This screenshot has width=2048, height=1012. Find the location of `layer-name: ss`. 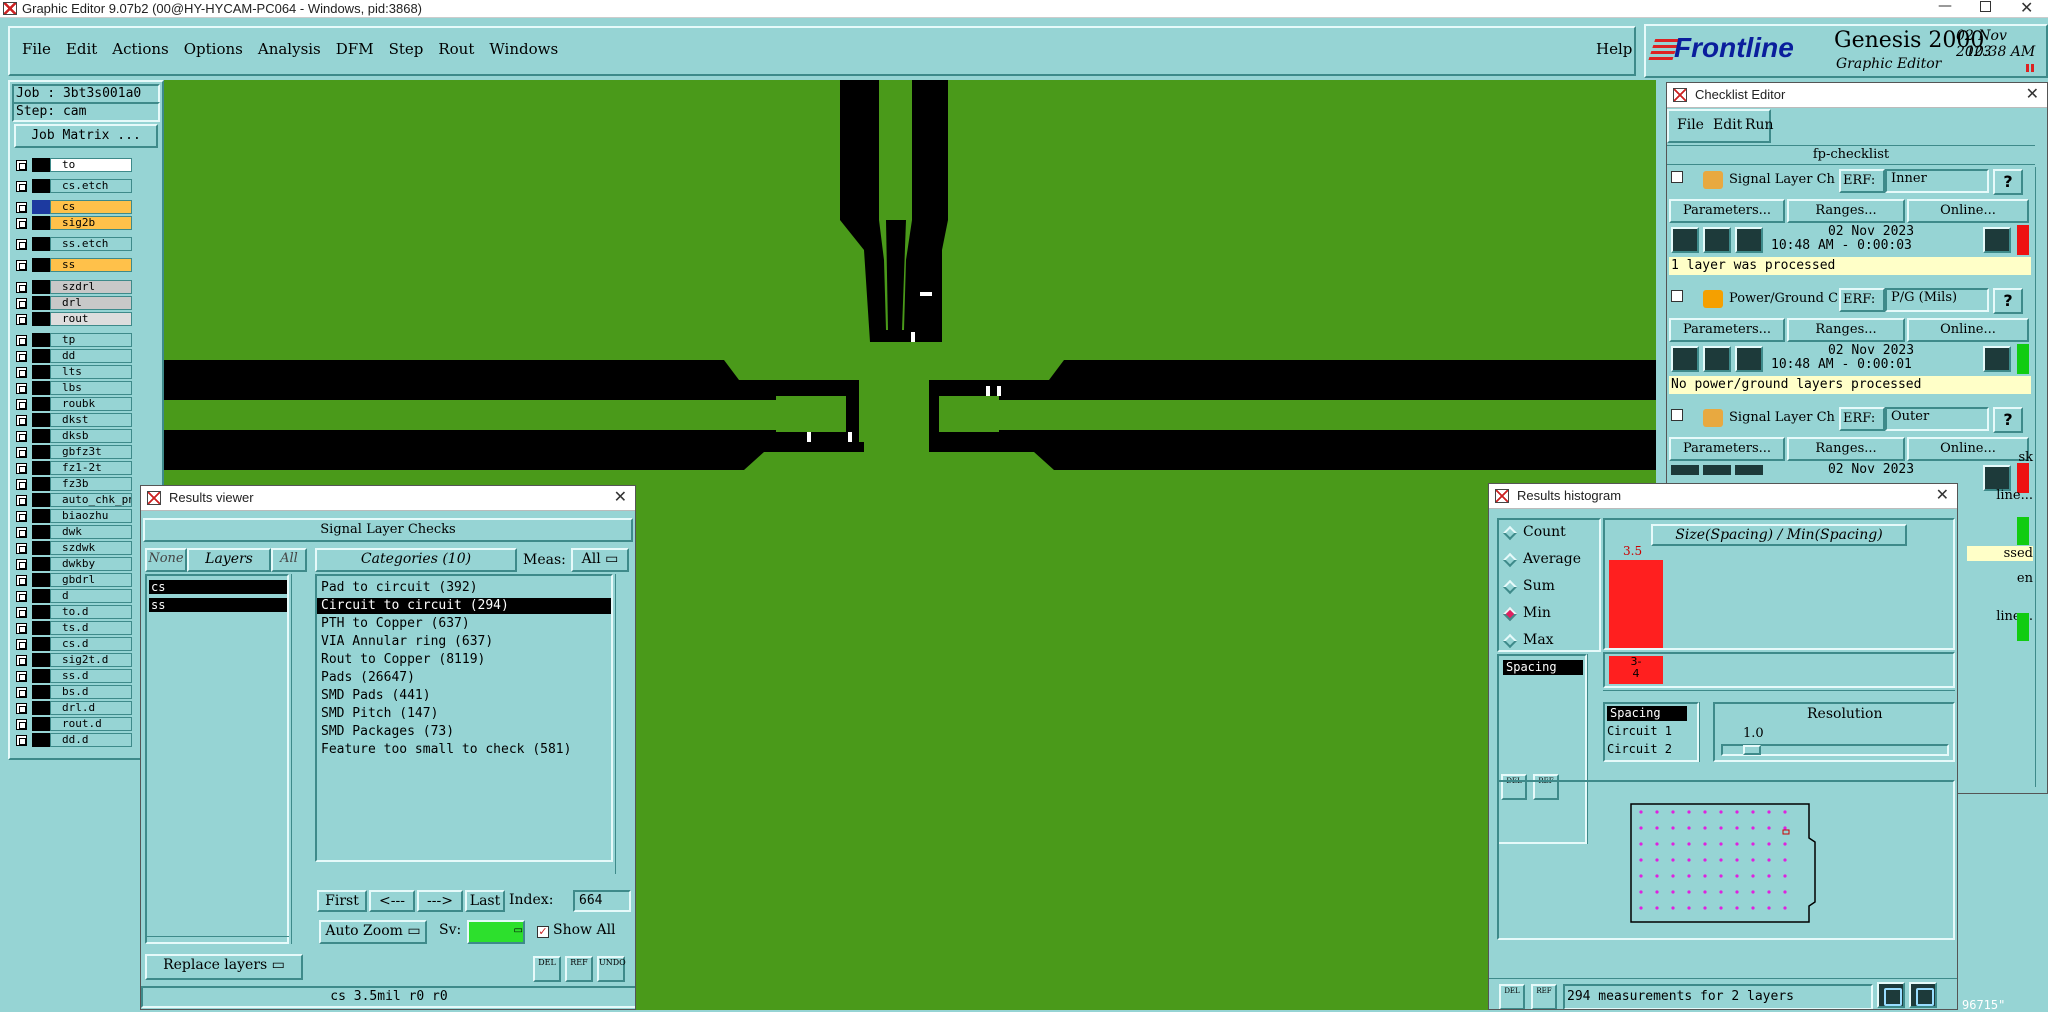

layer-name: ss is located at coordinates (91, 265).